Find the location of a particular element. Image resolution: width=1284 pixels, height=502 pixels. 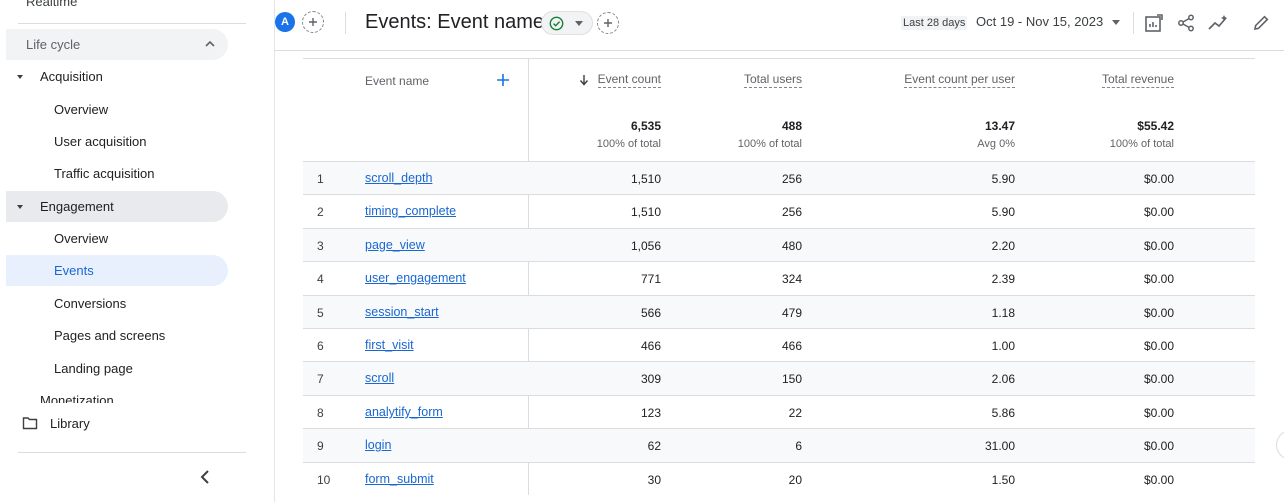

collapse-sidebar-icon is located at coordinates (206, 477).